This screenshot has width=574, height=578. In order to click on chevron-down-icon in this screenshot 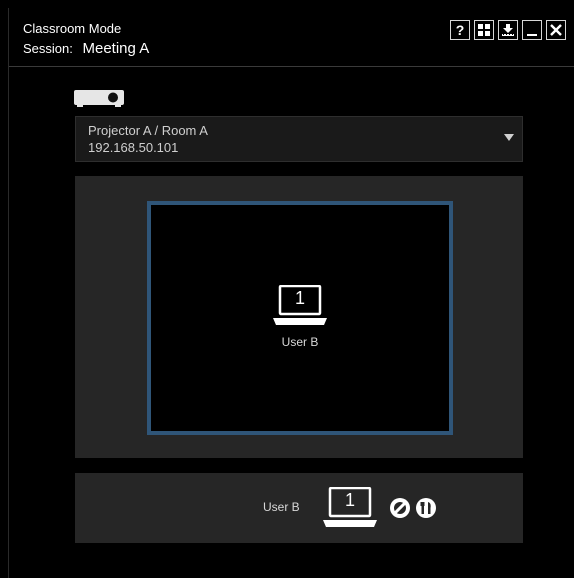, I will do `click(509, 137)`.